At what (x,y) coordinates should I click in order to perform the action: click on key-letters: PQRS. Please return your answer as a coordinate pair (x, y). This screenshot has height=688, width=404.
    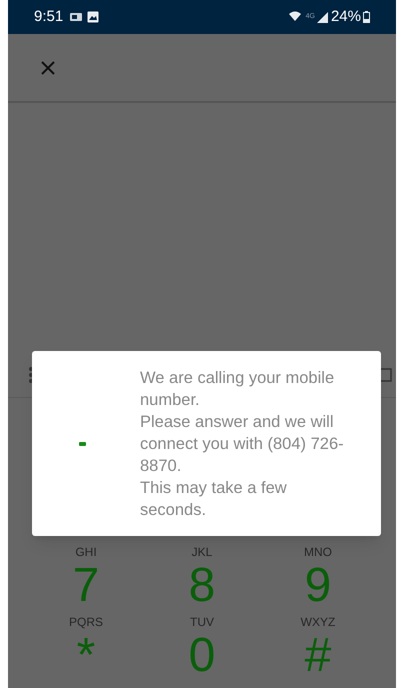
    Looking at the image, I should click on (85, 622).